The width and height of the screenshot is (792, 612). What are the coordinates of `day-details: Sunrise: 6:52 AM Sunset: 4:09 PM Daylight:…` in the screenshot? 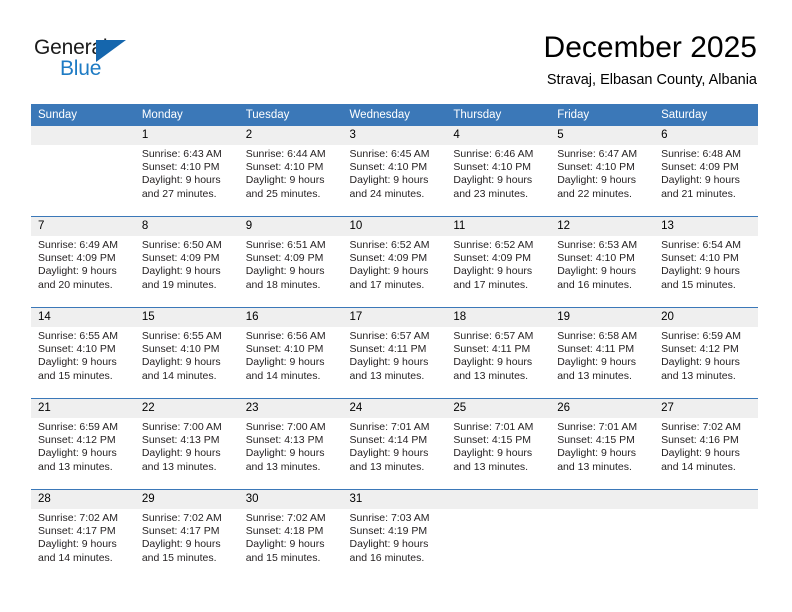 It's located at (498, 271).